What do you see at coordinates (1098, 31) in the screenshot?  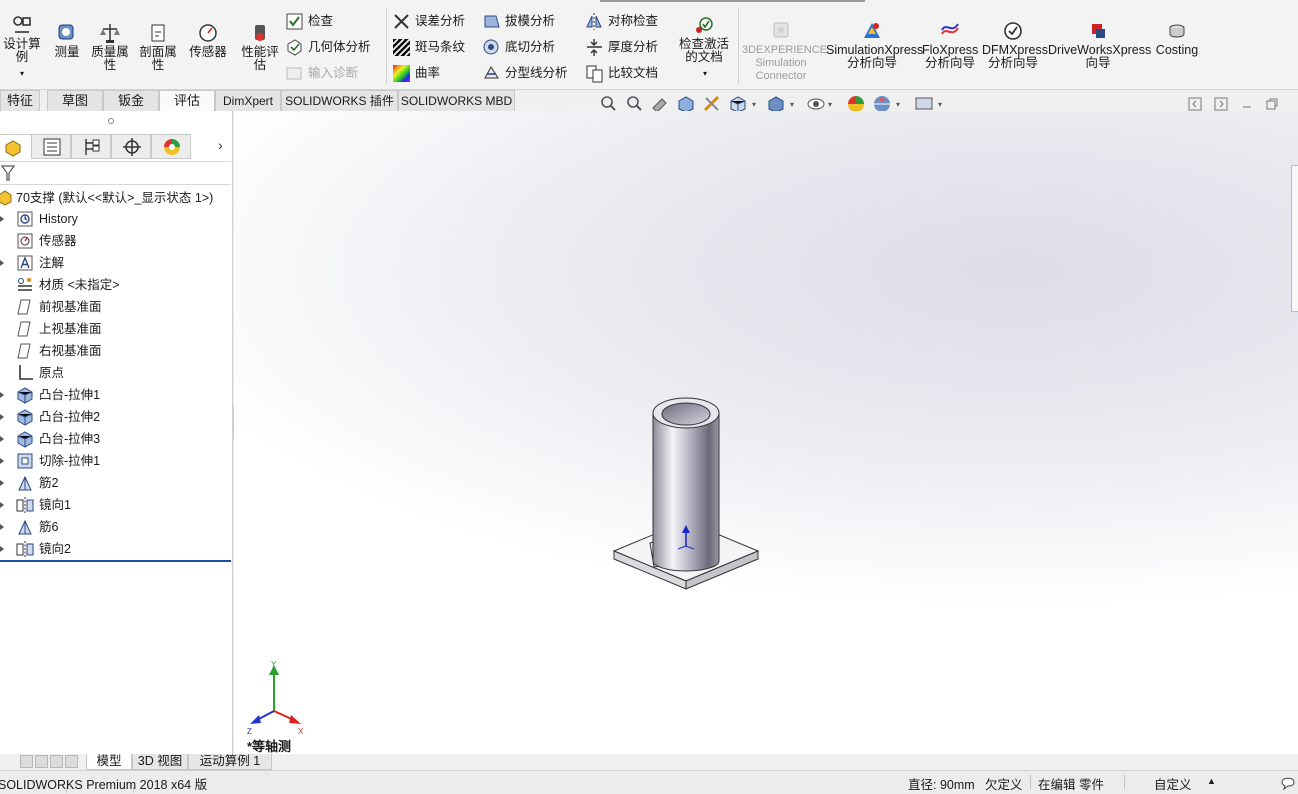 I see `driveworksxpress-icon` at bounding box center [1098, 31].